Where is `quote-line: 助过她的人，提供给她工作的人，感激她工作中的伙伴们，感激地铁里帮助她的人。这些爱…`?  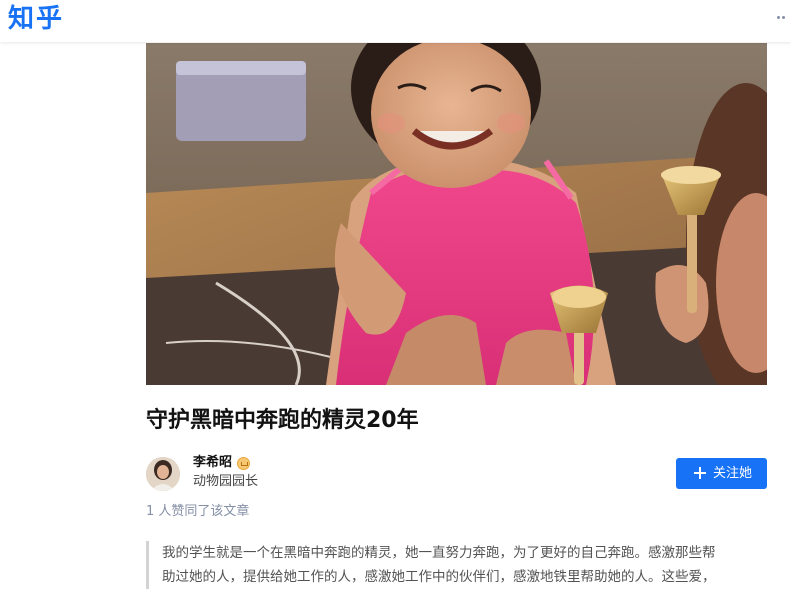 quote-line: 助过她的人，提供给她工作的人，感激她工作中的伙伴们，感激地铁里帮助她的人。这些爱… is located at coordinates (439, 577).